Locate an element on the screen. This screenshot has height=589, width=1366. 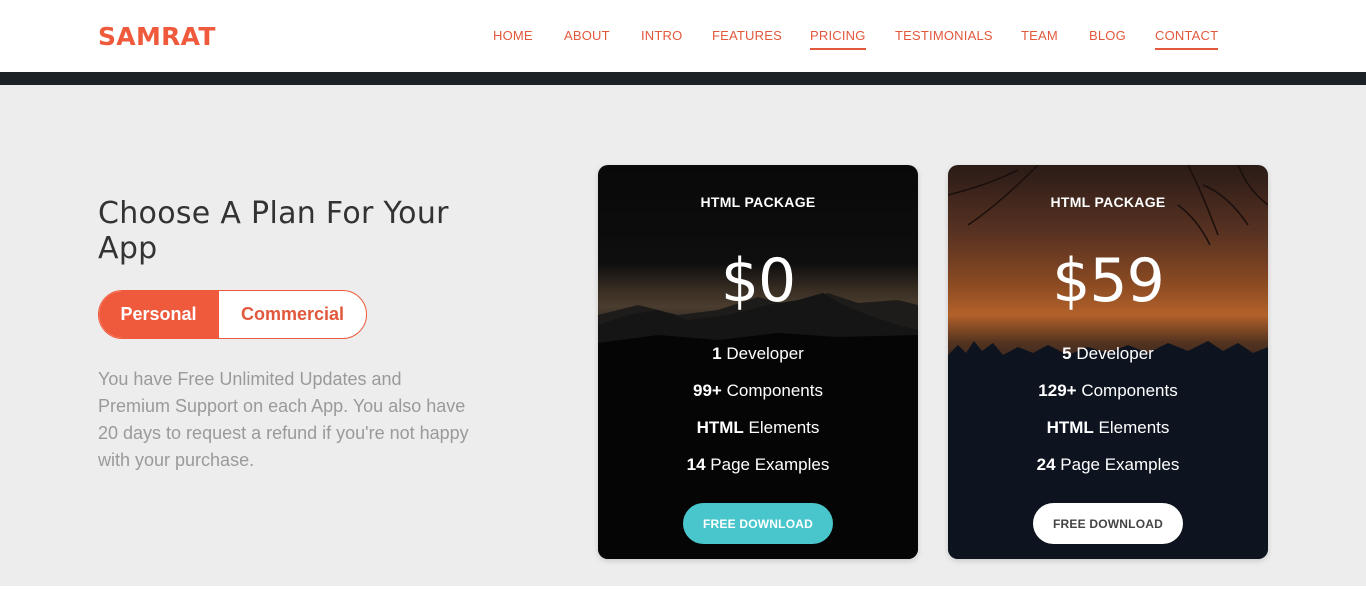
nav-home: HOME is located at coordinates (513, 35).